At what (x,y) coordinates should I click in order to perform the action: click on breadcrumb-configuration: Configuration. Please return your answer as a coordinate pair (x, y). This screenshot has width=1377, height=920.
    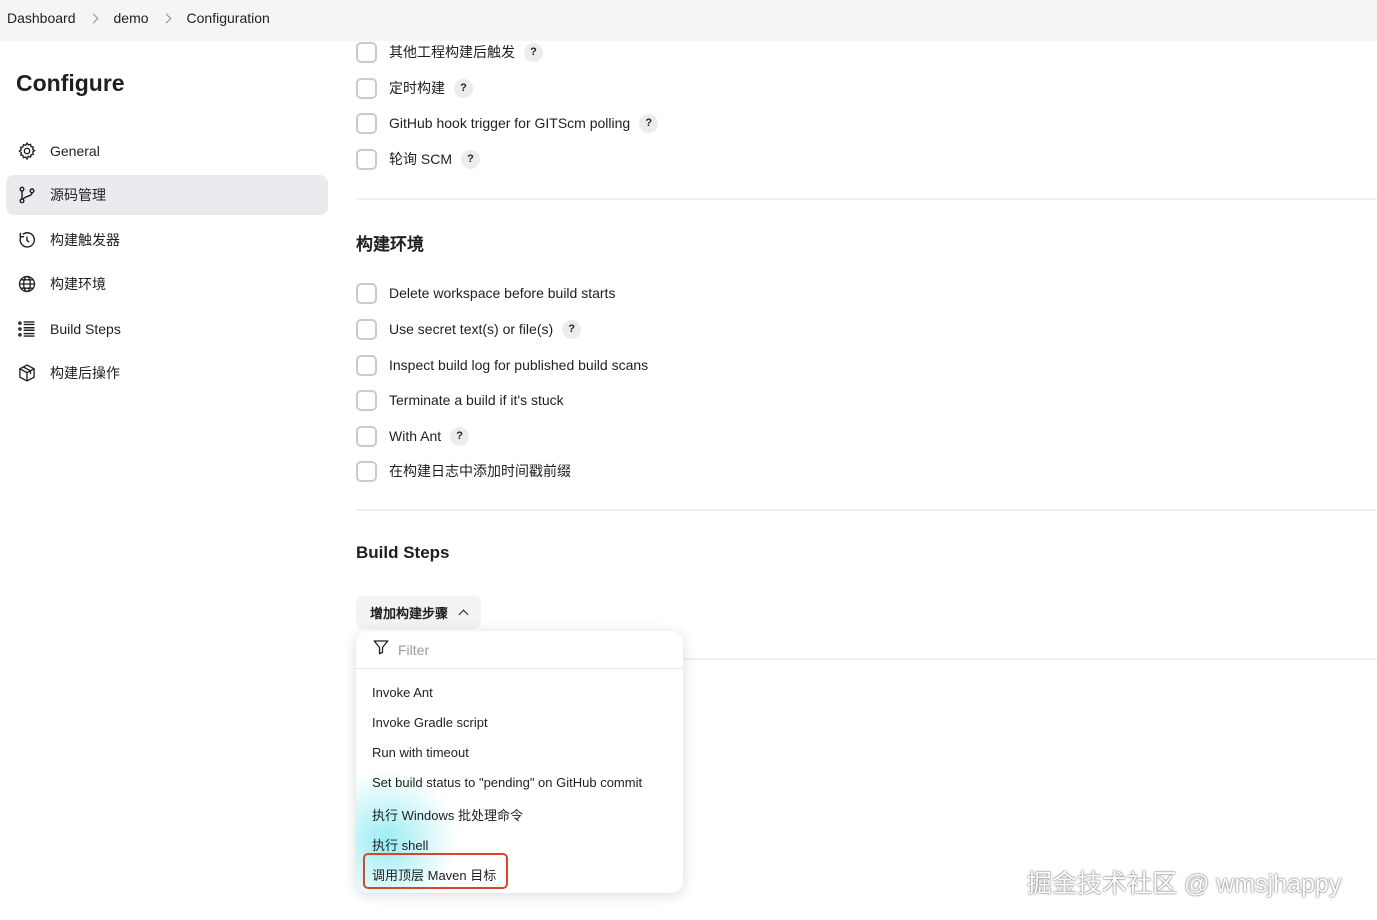
    Looking at the image, I should click on (228, 18).